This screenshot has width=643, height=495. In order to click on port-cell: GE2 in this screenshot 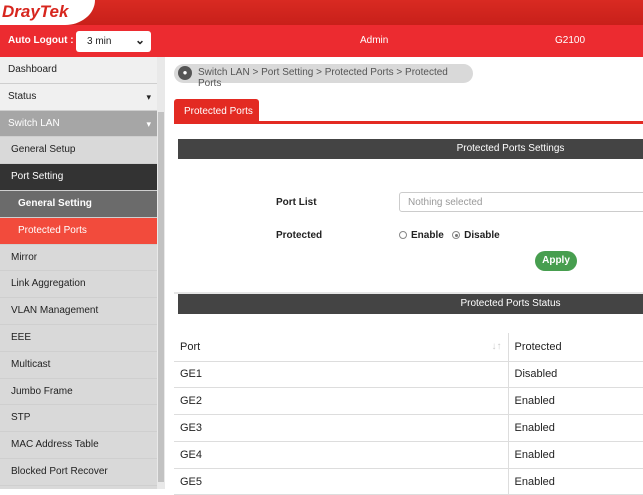, I will do `click(341, 401)`.